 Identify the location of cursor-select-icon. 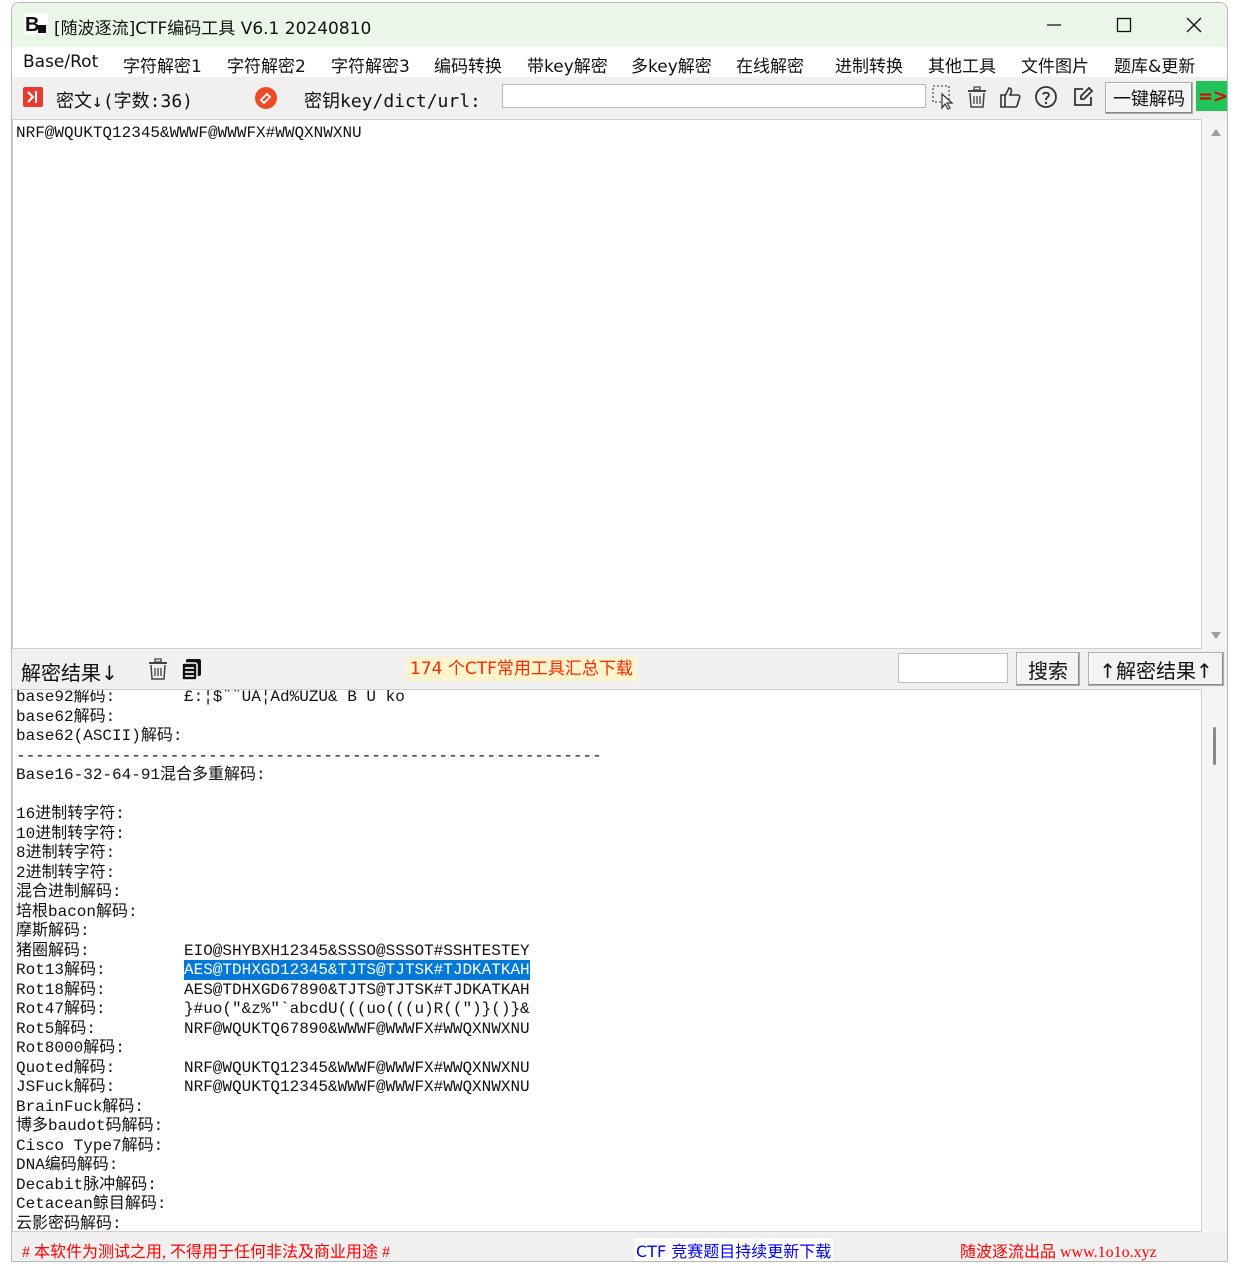
(943, 97).